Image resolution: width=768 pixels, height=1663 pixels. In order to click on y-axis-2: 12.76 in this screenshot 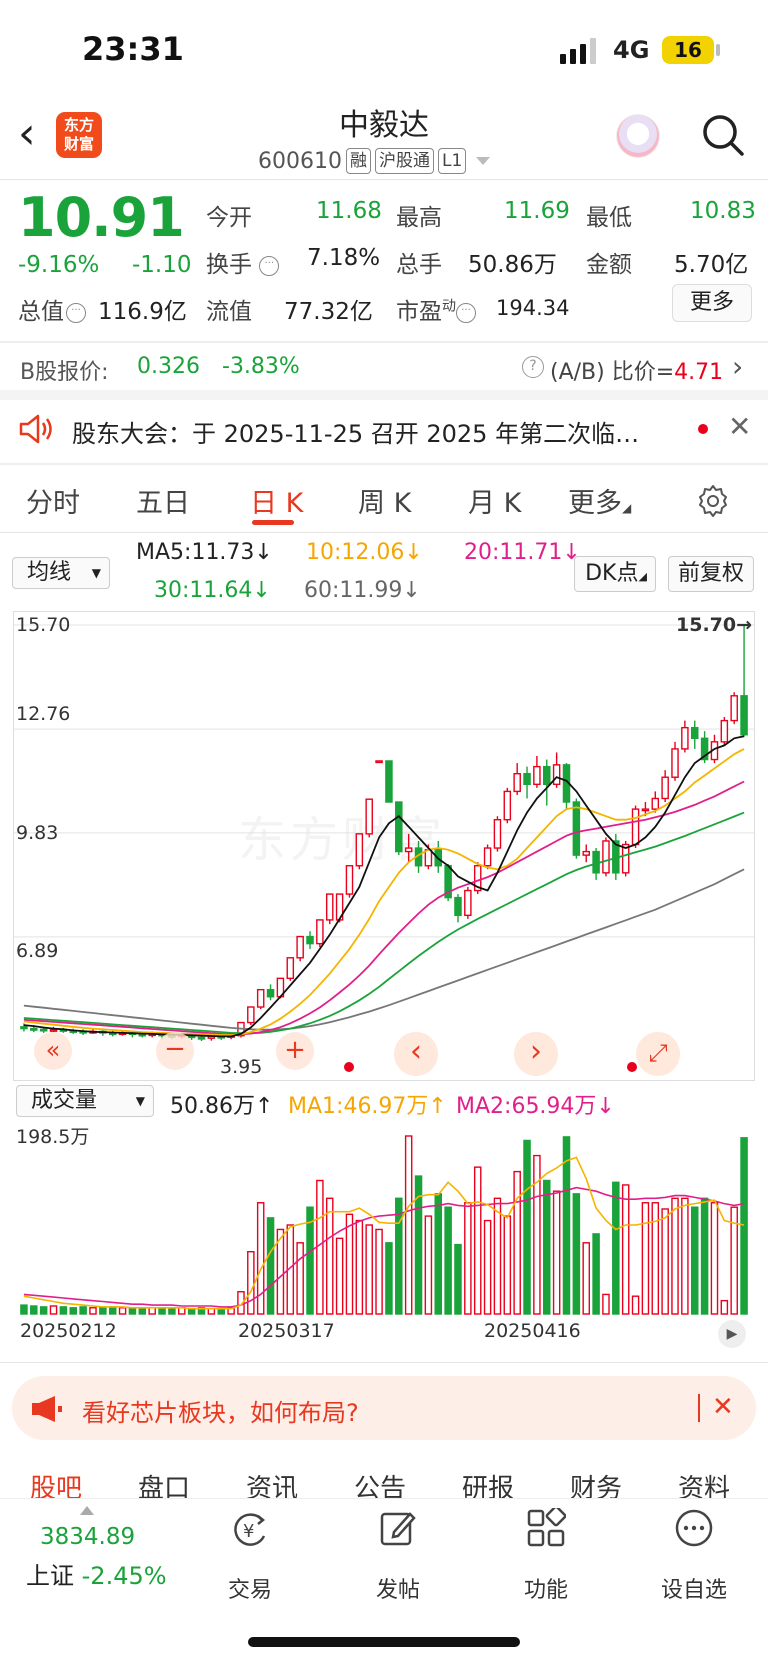, I will do `click(43, 714)`.